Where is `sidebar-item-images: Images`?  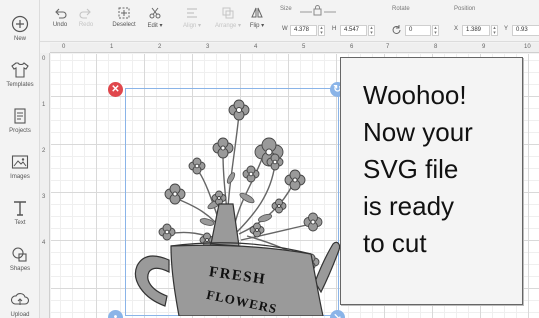 sidebar-item-images: Images is located at coordinates (20, 166).